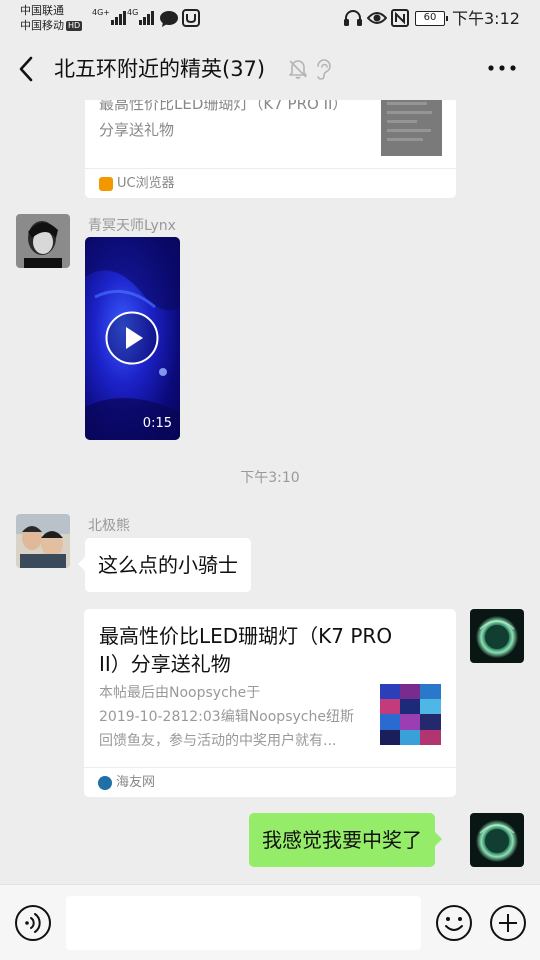 The width and height of the screenshot is (540, 960). Describe the element at coordinates (508, 923) in the screenshot. I see `plus-icon` at that location.